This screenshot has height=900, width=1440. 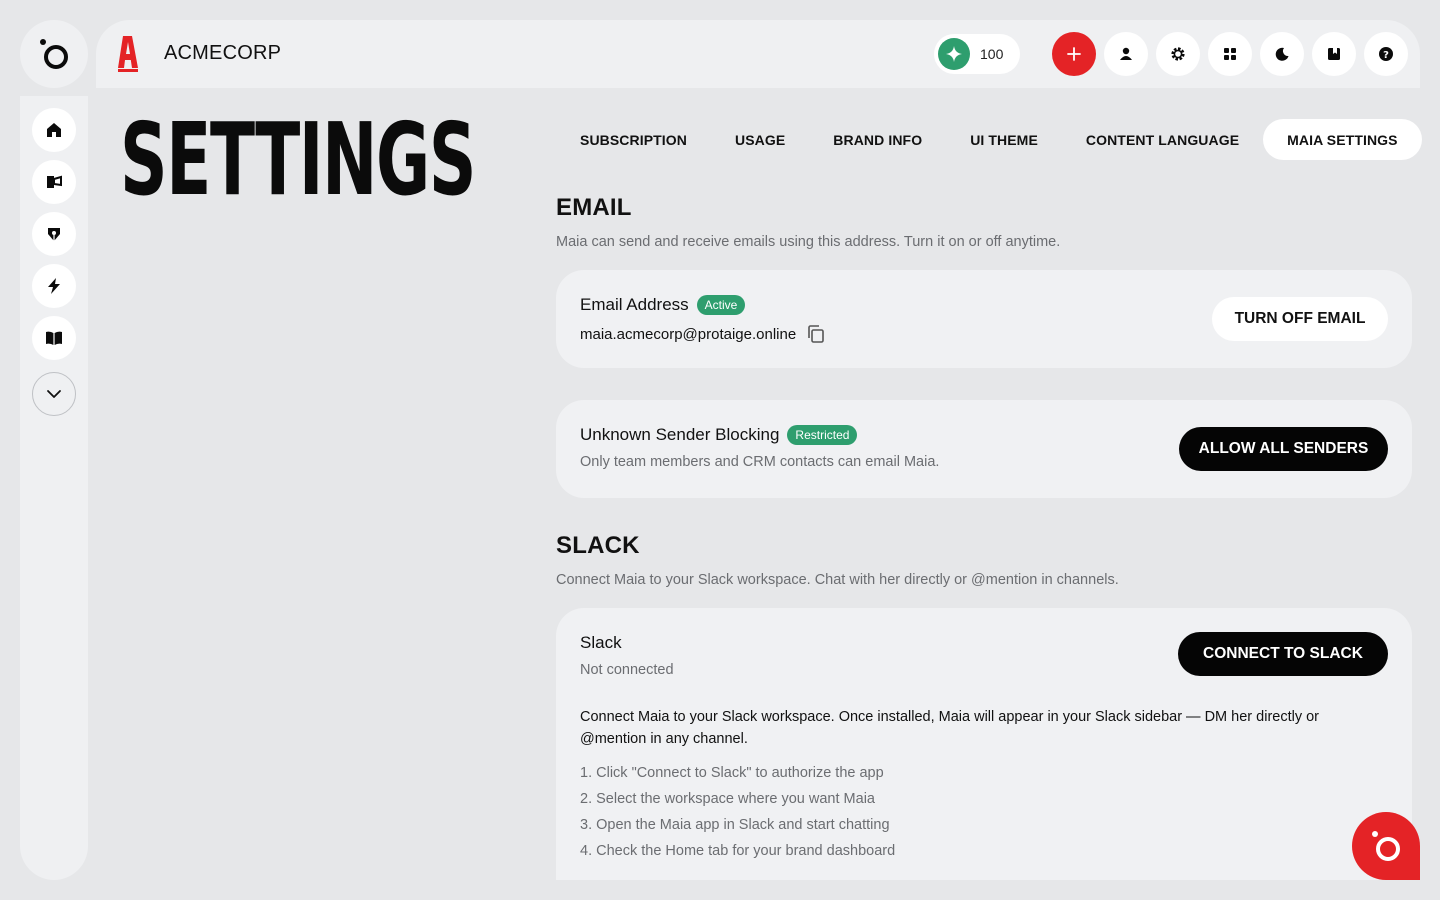 I want to click on sender-blocking-label: Unknown Sender Blocking, so click(x=680, y=434).